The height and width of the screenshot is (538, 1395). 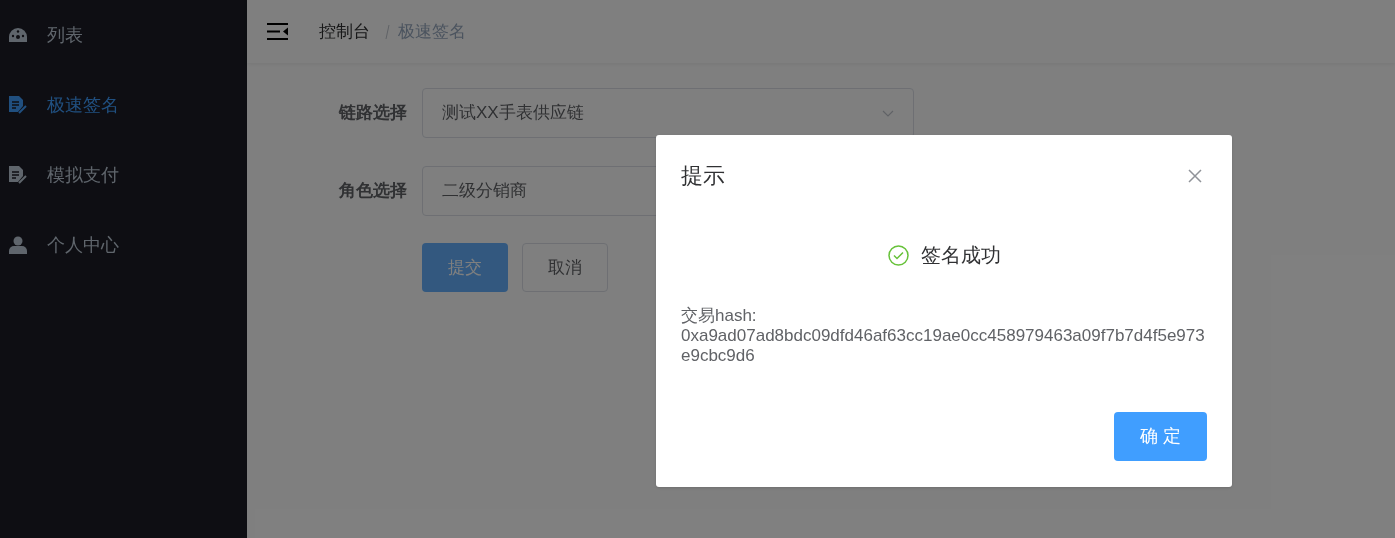 What do you see at coordinates (18, 245) in the screenshot?
I see `user-icon` at bounding box center [18, 245].